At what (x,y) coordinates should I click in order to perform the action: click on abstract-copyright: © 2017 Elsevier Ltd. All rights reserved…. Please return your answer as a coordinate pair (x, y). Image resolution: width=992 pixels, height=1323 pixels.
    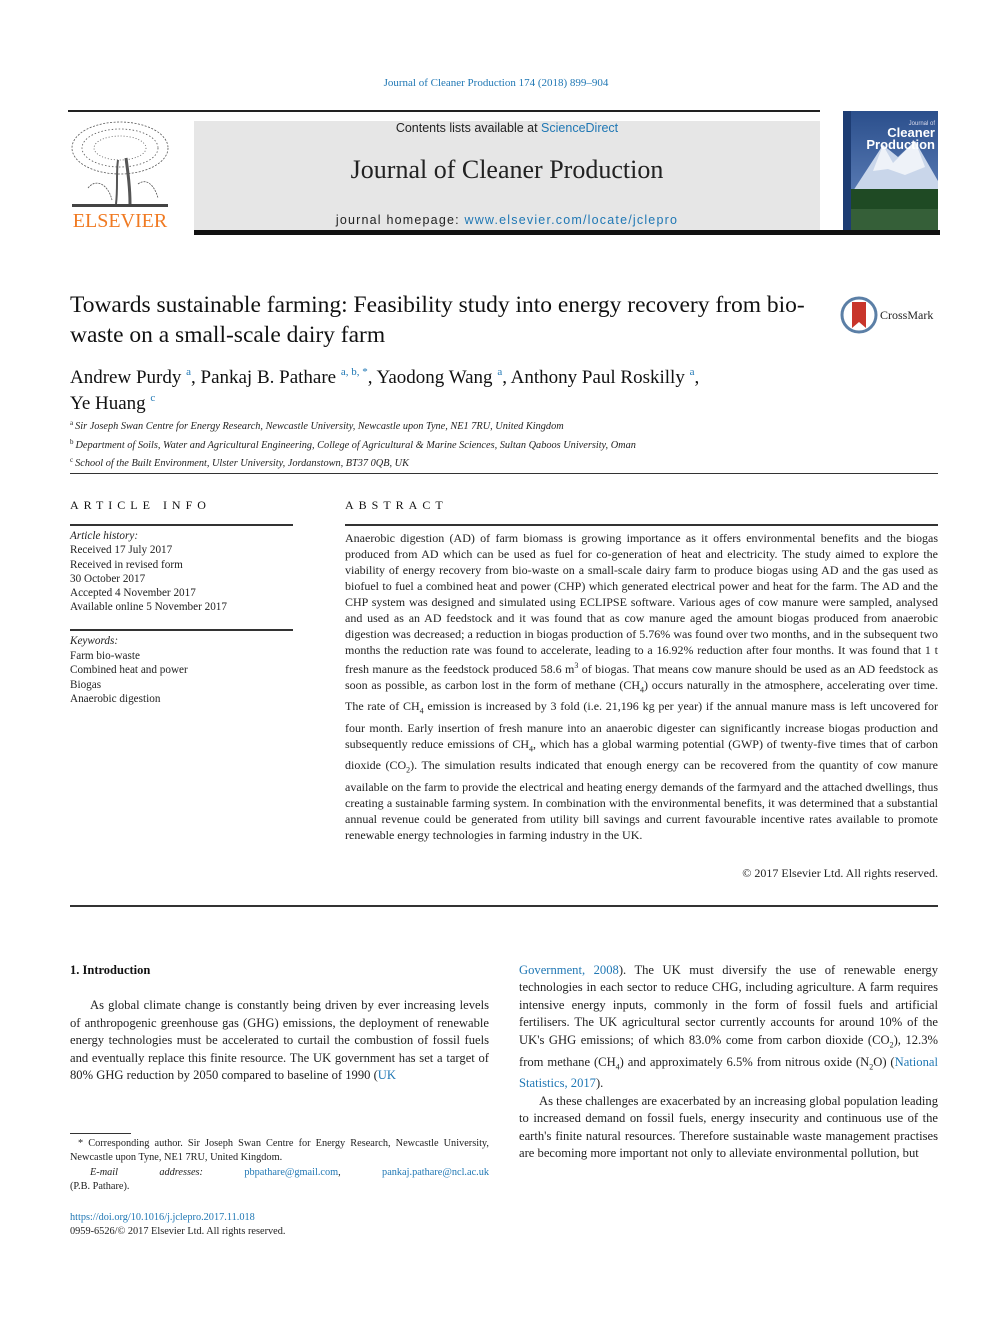
    Looking at the image, I should click on (840, 873).